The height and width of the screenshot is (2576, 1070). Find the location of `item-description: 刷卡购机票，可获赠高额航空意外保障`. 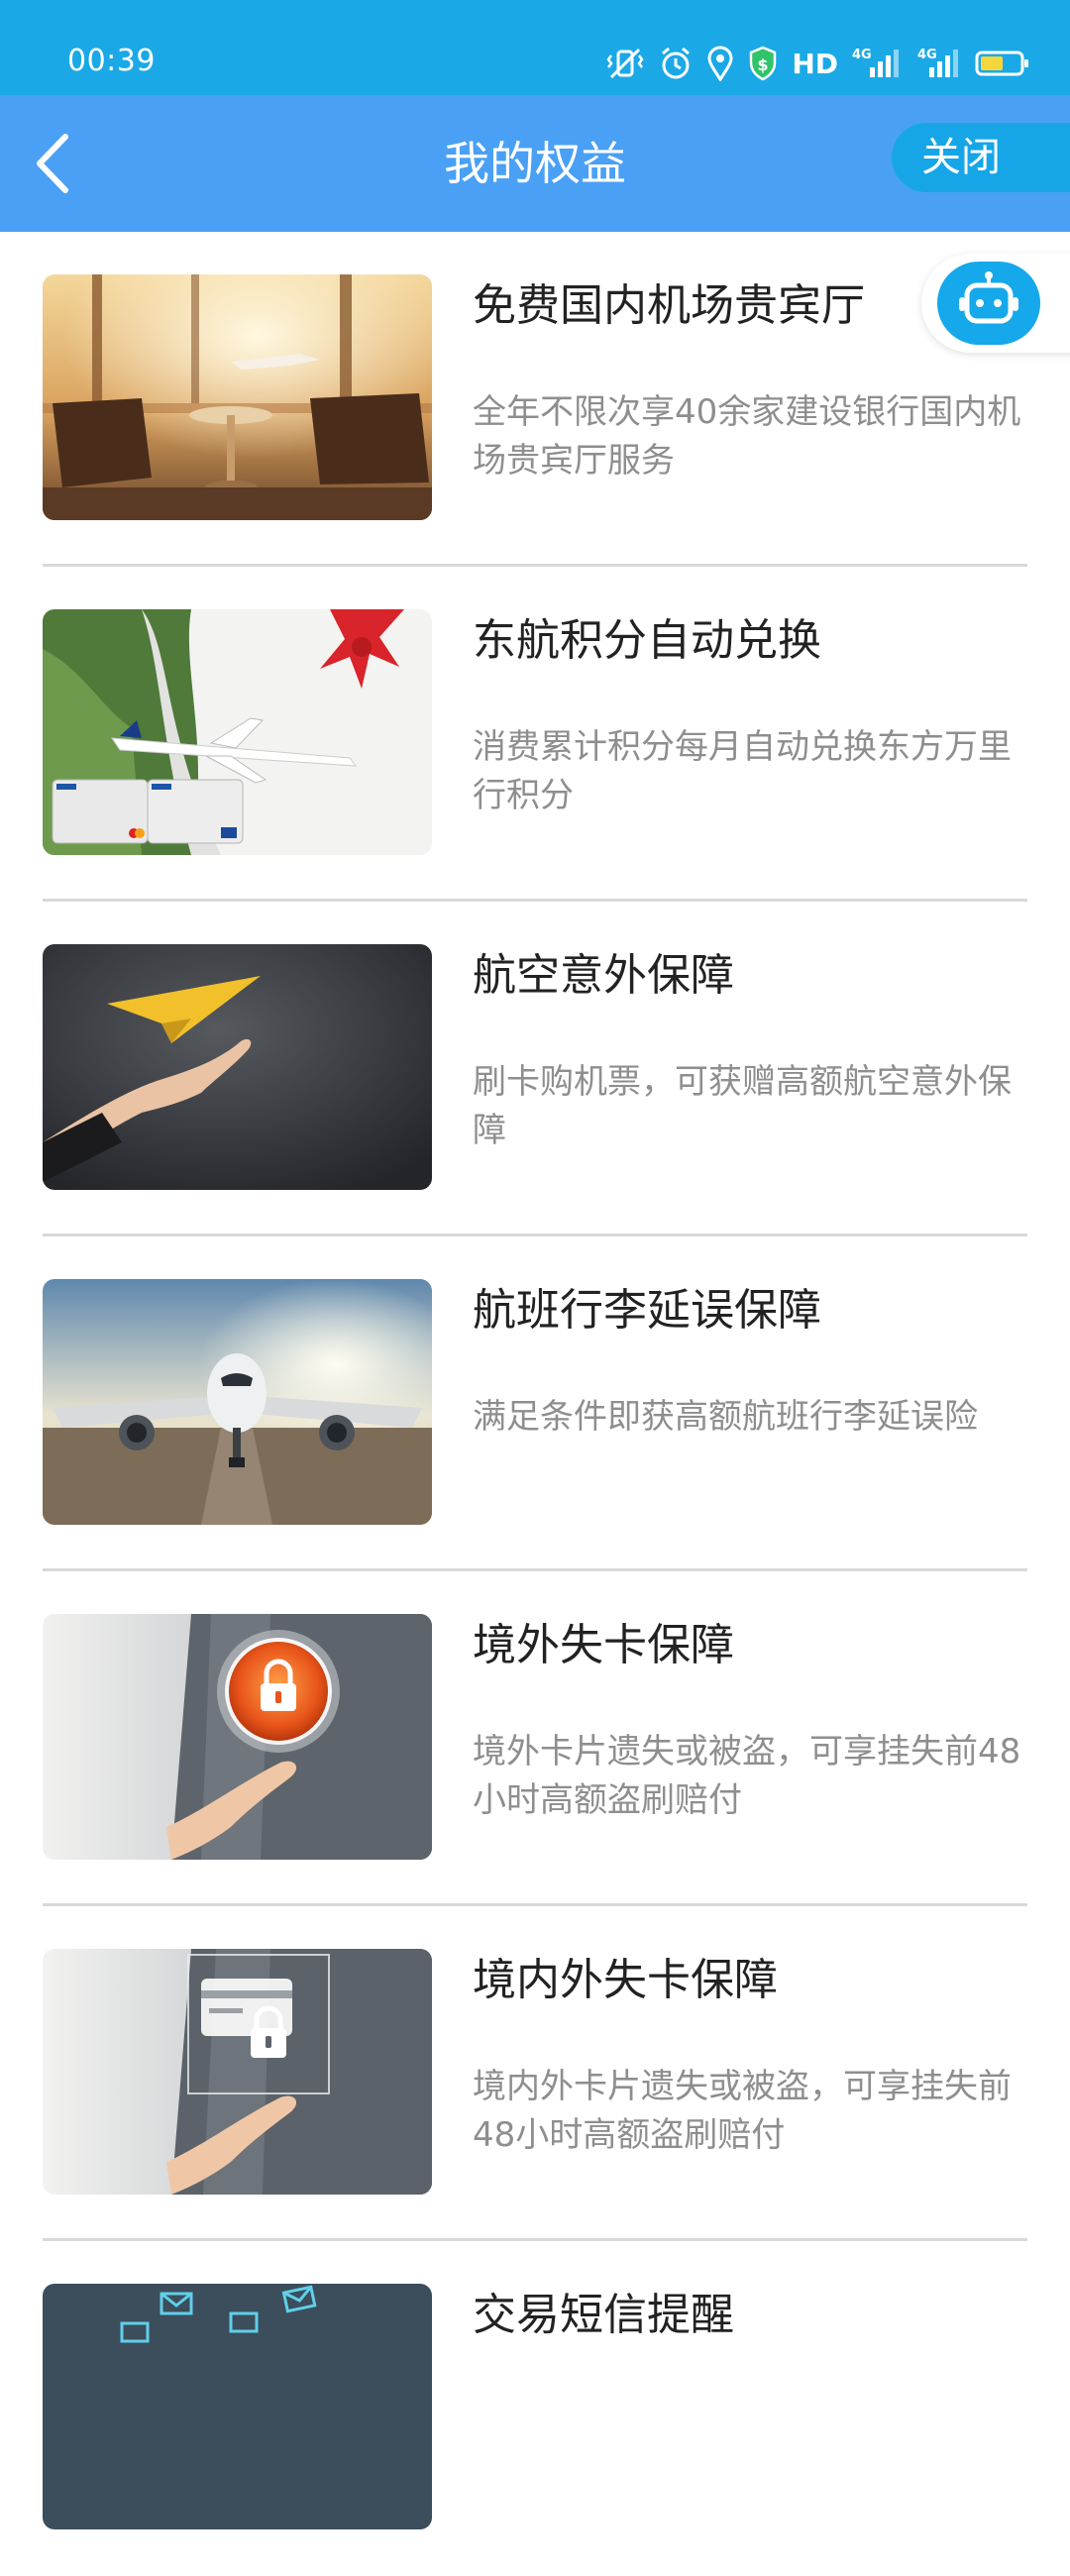

item-description: 刷卡购机票，可获赠高额航空意外保障 is located at coordinates (742, 1106).